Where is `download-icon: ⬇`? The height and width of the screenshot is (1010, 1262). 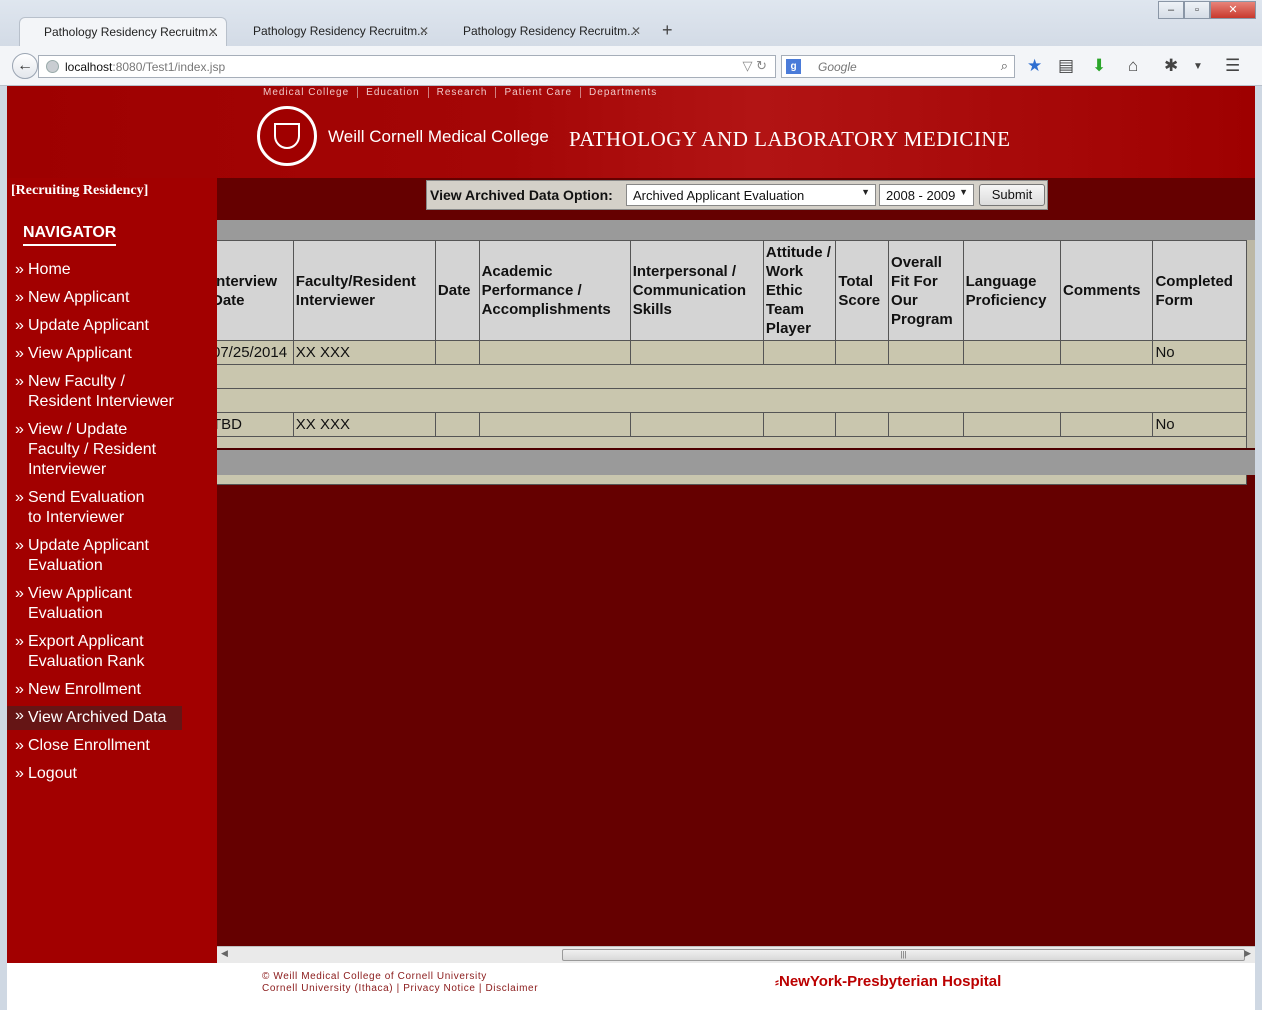
download-icon: ⬇ is located at coordinates (1099, 66).